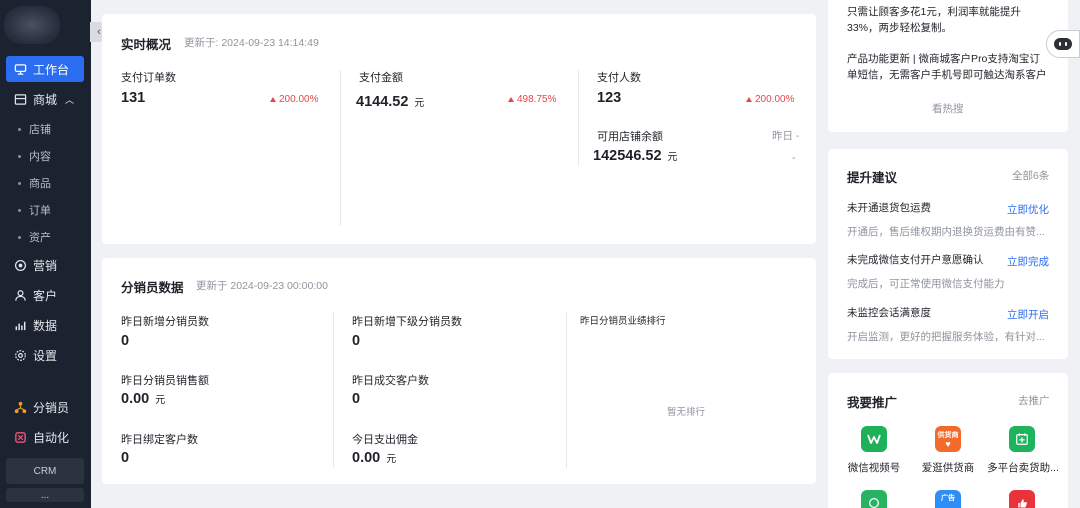  What do you see at coordinates (1028, 209) in the screenshot?
I see `suggestion-action: 立即优化` at bounding box center [1028, 209].